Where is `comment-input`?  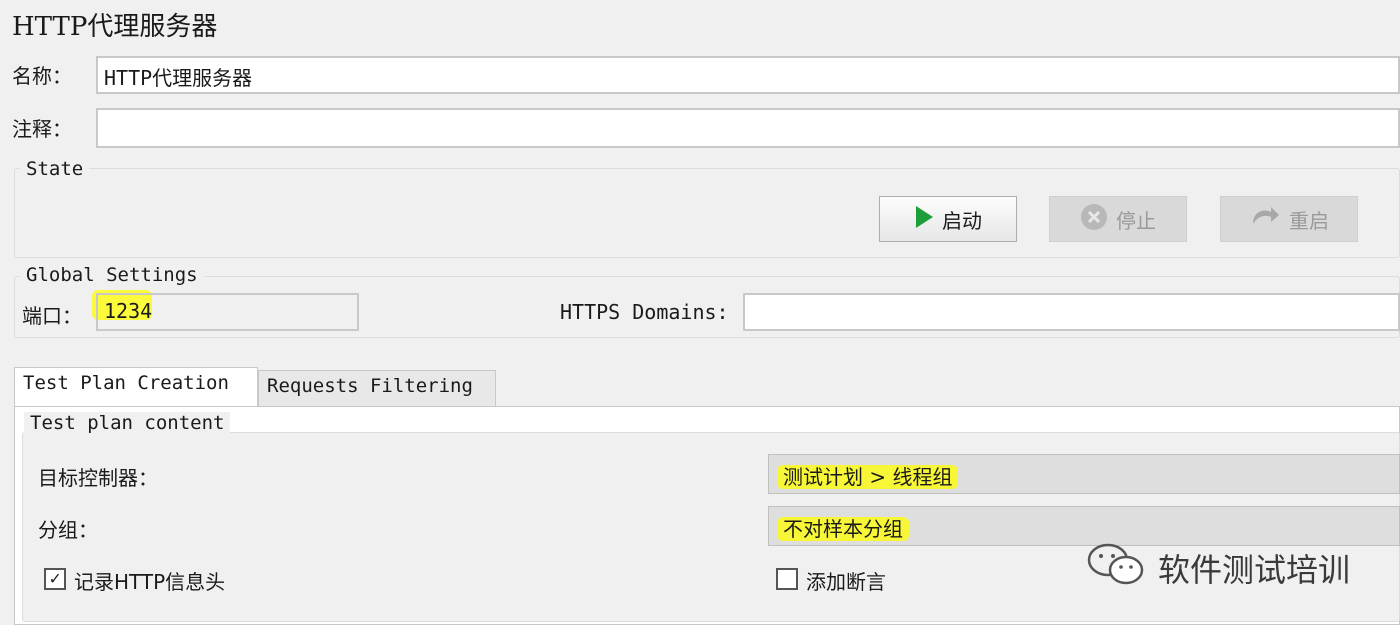 comment-input is located at coordinates (748, 128).